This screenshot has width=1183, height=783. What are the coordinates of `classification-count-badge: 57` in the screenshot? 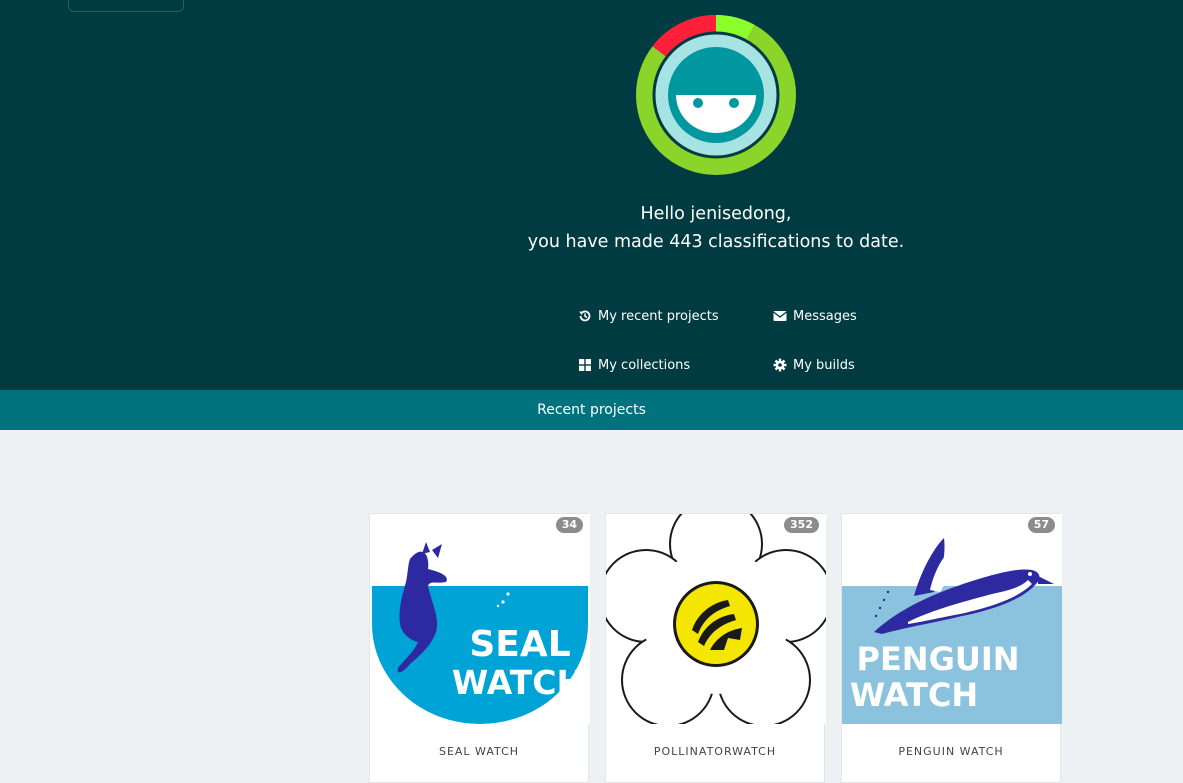 It's located at (1041, 525).